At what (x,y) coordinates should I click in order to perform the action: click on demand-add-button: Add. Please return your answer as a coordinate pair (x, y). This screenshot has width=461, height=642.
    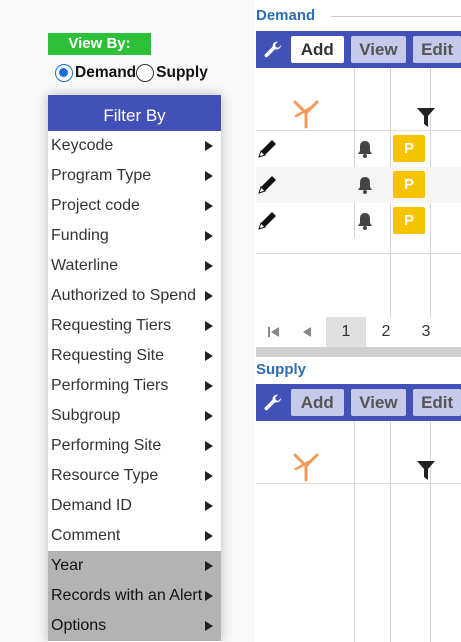
    Looking at the image, I should click on (317, 49).